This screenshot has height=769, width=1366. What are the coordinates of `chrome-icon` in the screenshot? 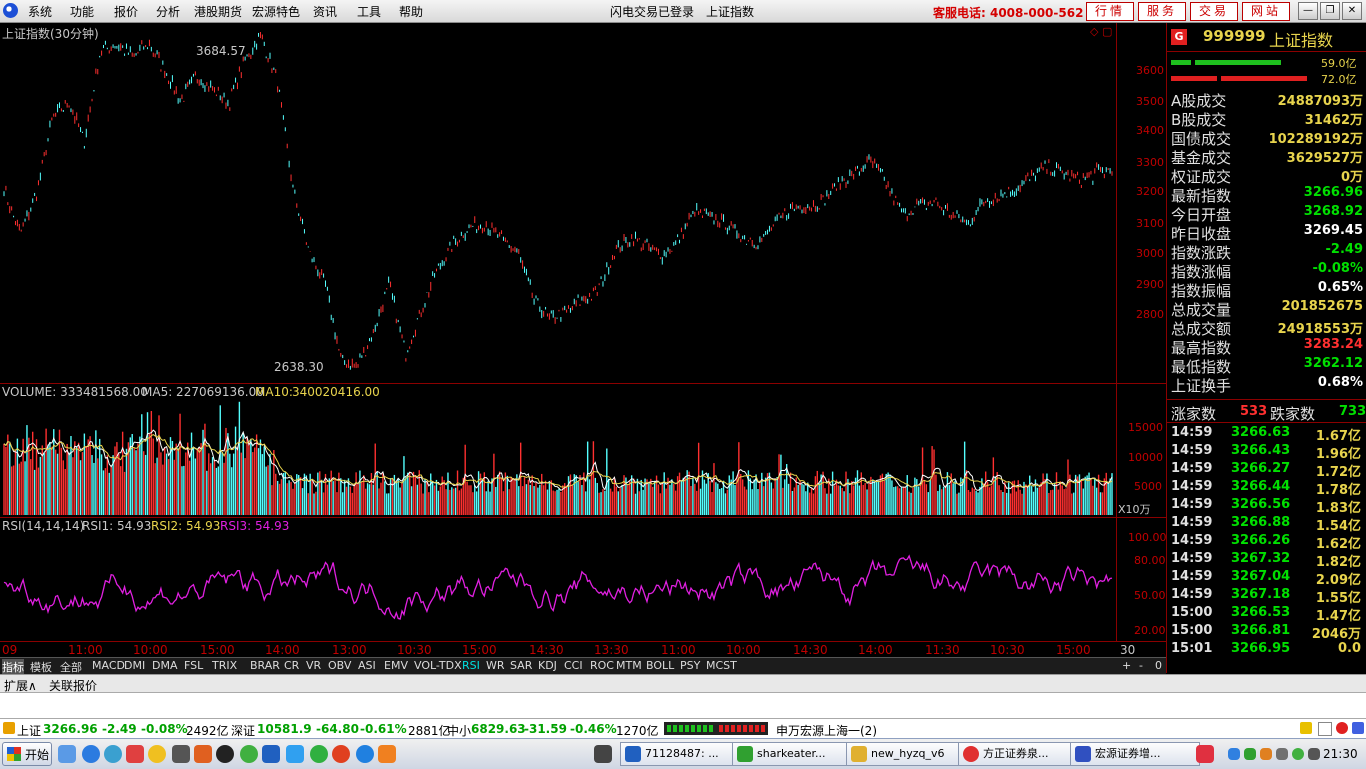 It's located at (341, 754).